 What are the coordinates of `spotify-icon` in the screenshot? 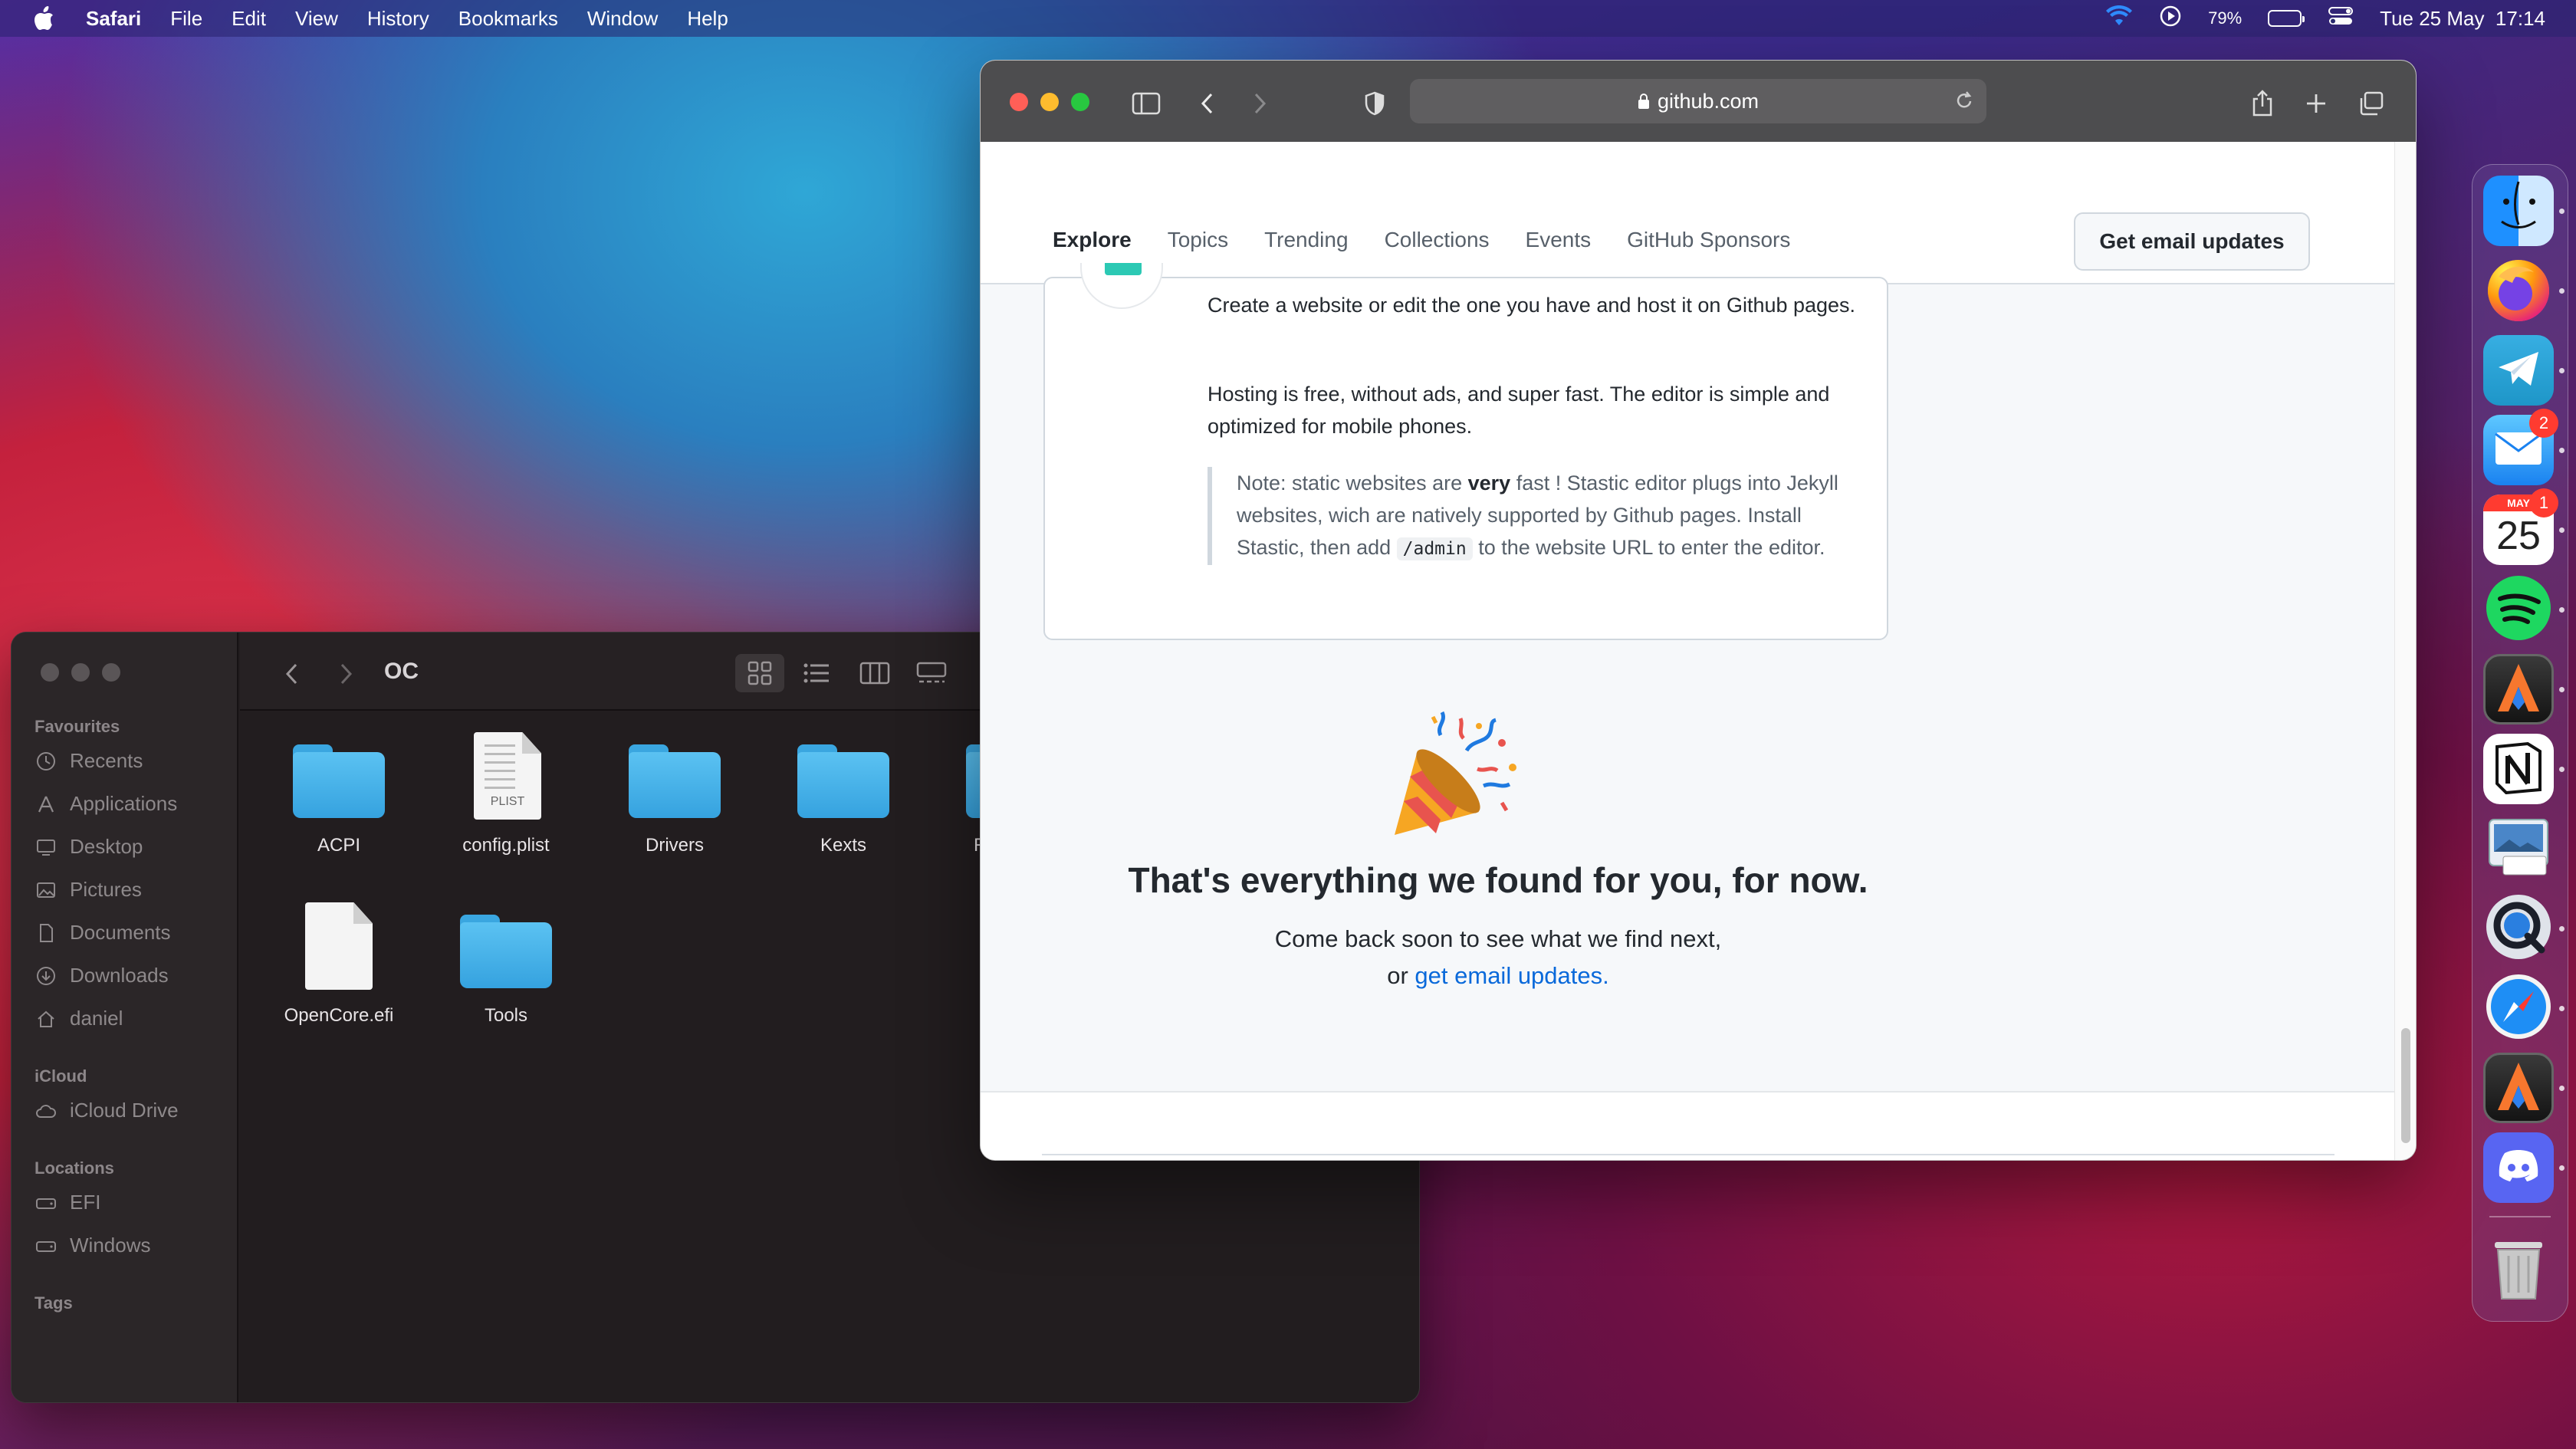 It's located at (2518, 609).